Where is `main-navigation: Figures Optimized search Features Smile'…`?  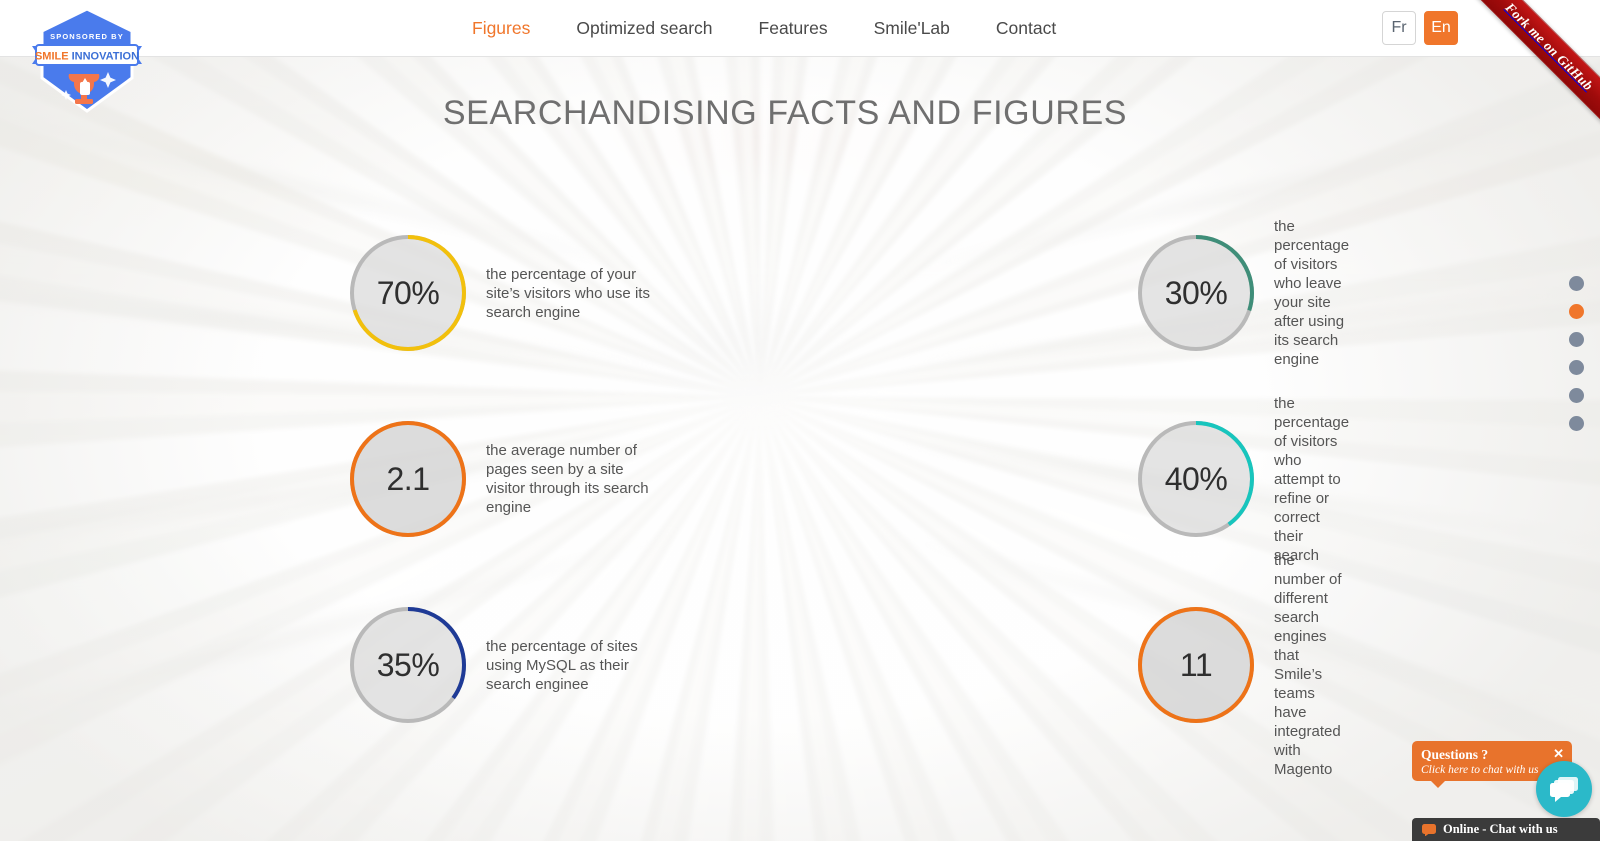
main-navigation: Figures Optimized search Features Smile'… is located at coordinates (764, 28).